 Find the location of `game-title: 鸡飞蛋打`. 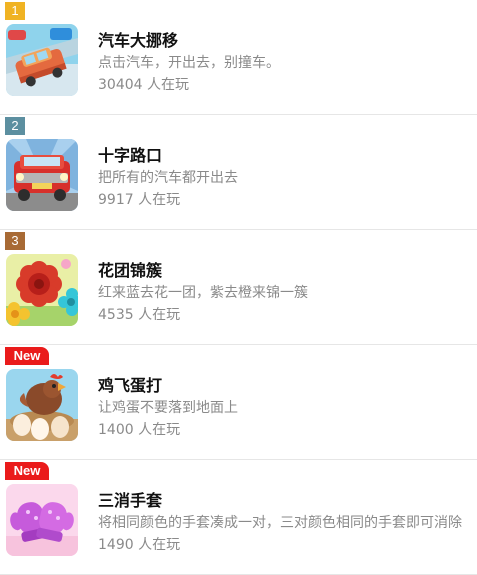

game-title: 鸡飞蛋打 is located at coordinates (130, 384).